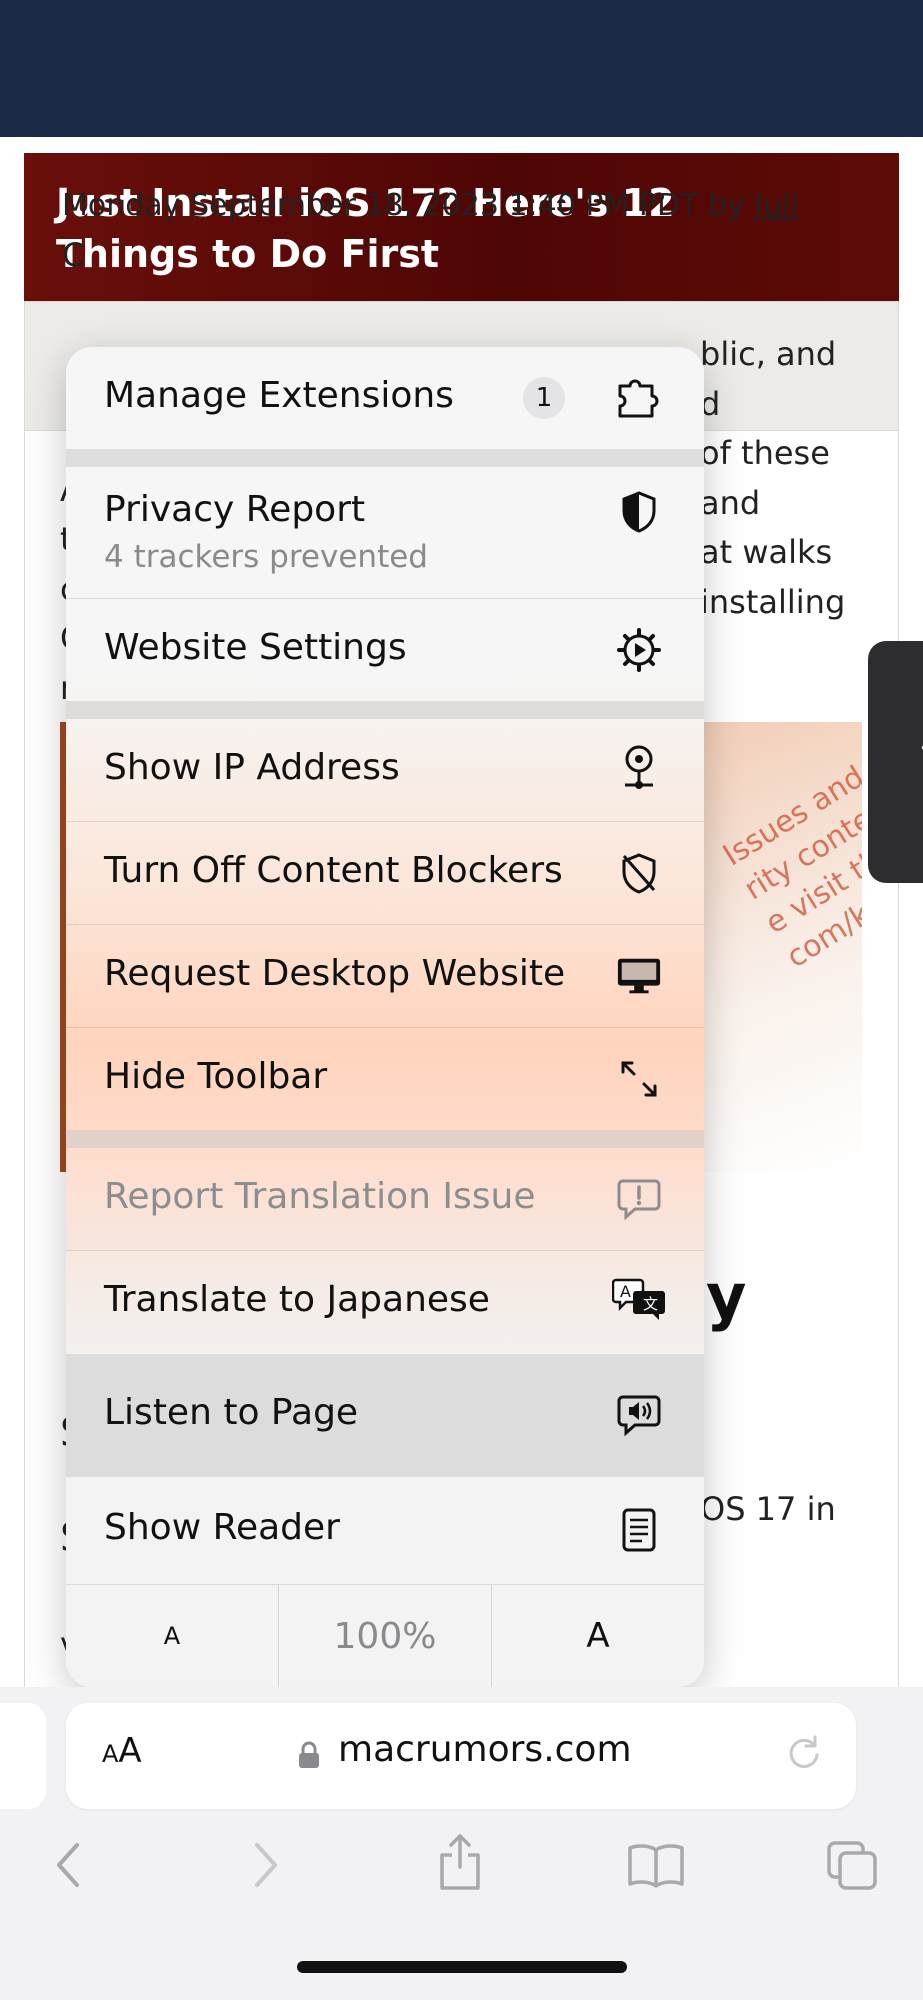  I want to click on extensions-icon, so click(639, 398).